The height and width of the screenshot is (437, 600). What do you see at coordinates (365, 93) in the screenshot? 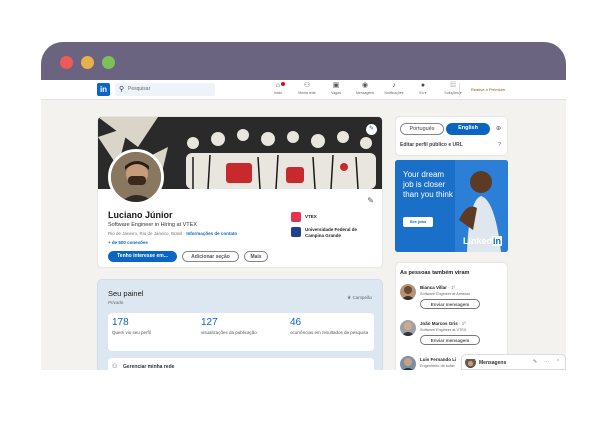
I see `nav-label: Mensagens` at bounding box center [365, 93].